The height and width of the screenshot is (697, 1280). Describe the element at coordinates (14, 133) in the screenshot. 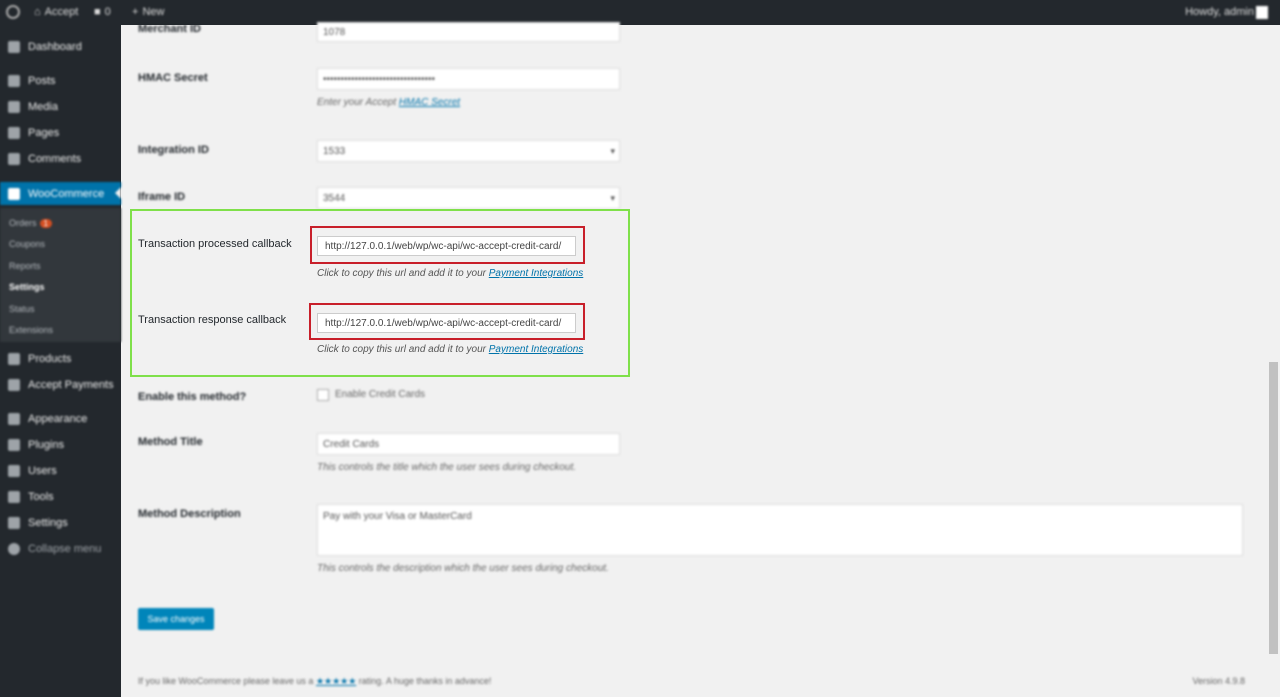

I see `pages-icon` at that location.